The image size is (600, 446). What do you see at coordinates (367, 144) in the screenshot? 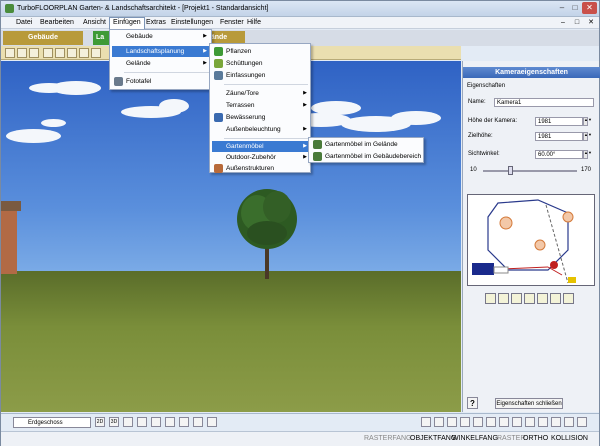
I see `menu-item-gartenmoebel-gelaende: Gartenmöbel im Gelände` at bounding box center [367, 144].